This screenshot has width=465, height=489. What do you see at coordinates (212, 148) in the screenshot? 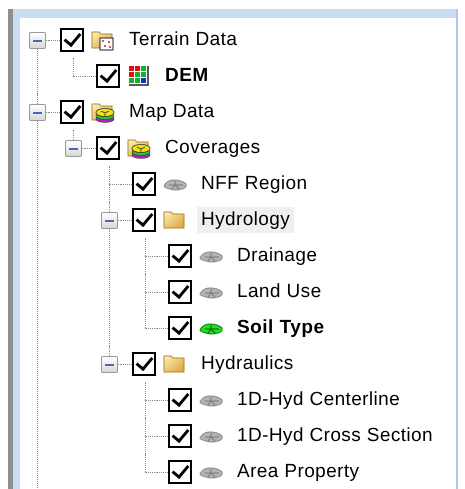
I see `tree-item-label: Coverages` at bounding box center [212, 148].